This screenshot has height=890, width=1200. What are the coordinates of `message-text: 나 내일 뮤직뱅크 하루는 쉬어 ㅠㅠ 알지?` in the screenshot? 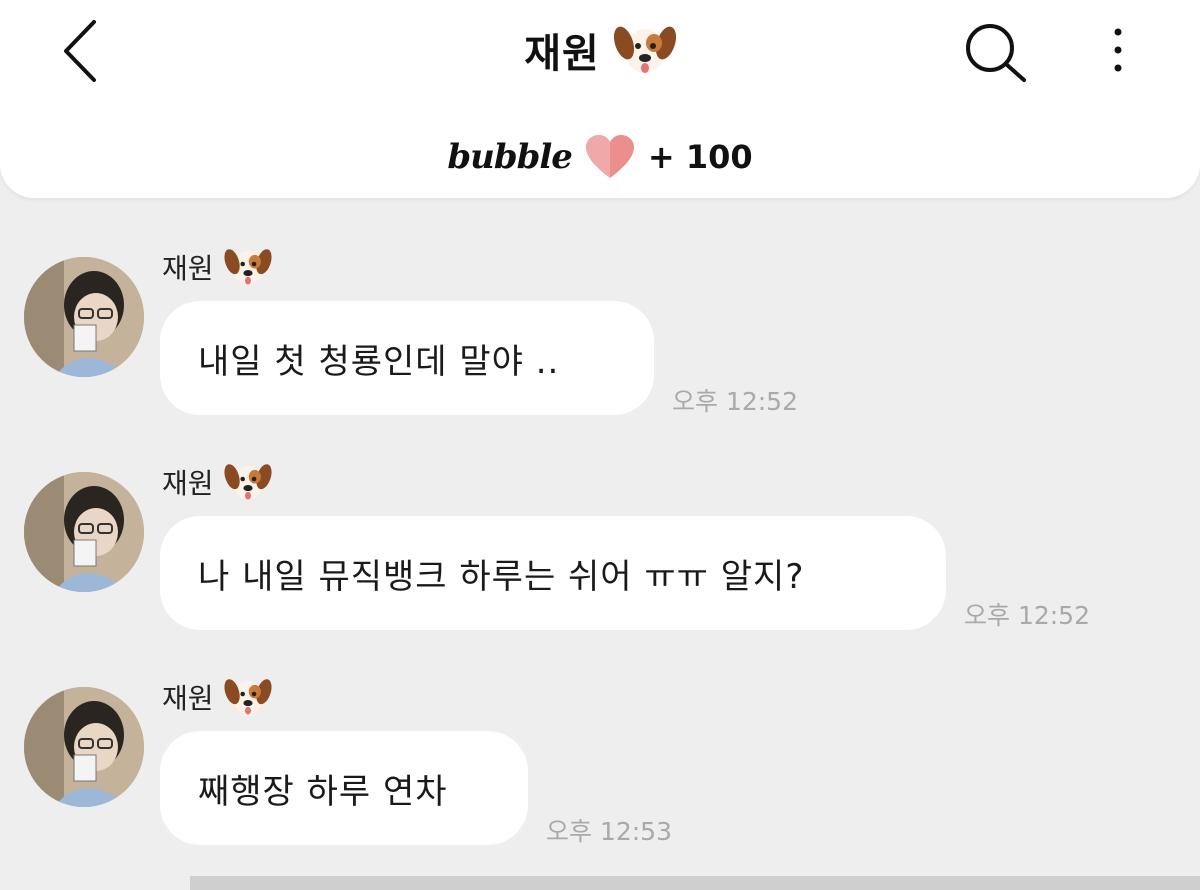 It's located at (501, 576).